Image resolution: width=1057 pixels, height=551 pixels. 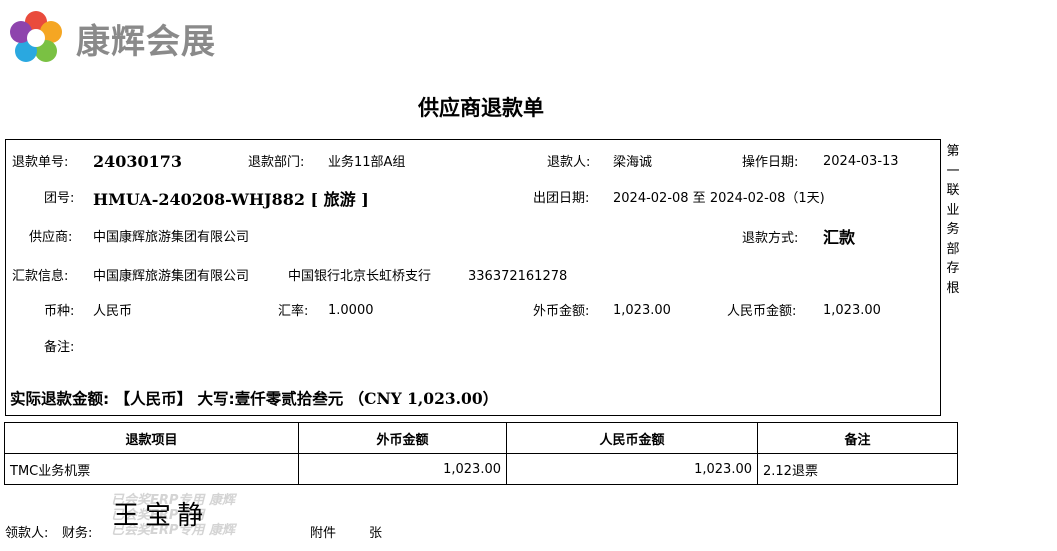 I want to click on foreign-amount-label: 外币金额:, so click(x=561, y=311).